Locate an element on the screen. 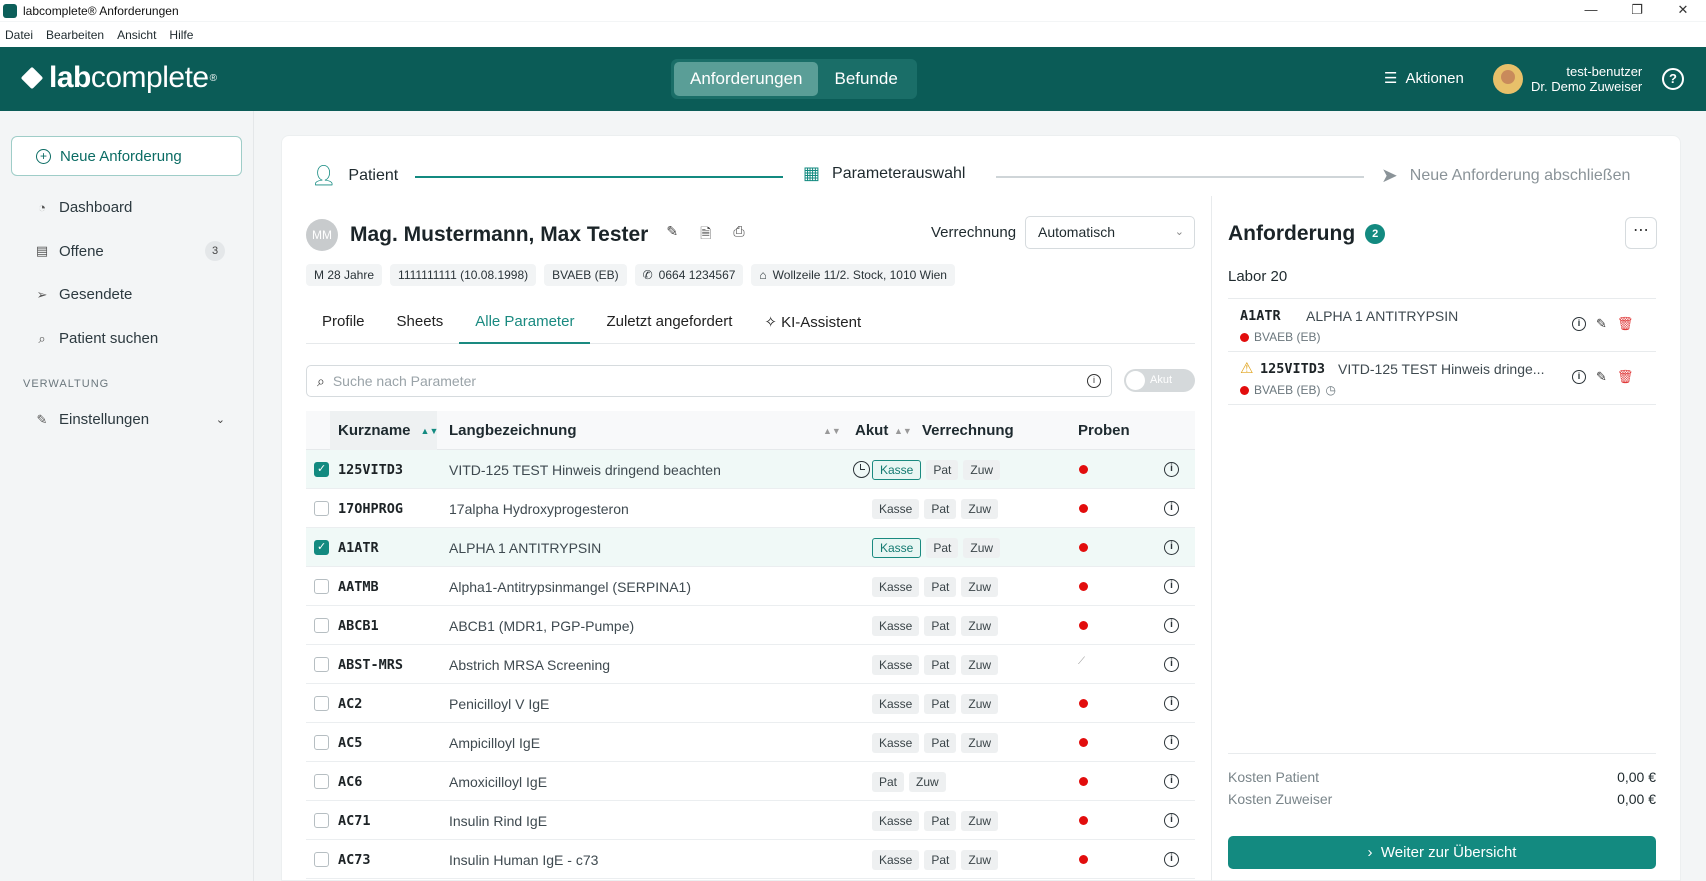 Image resolution: width=1706 pixels, height=881 pixels. verrechnung-select: Automatisch ⌄ is located at coordinates (1110, 232).